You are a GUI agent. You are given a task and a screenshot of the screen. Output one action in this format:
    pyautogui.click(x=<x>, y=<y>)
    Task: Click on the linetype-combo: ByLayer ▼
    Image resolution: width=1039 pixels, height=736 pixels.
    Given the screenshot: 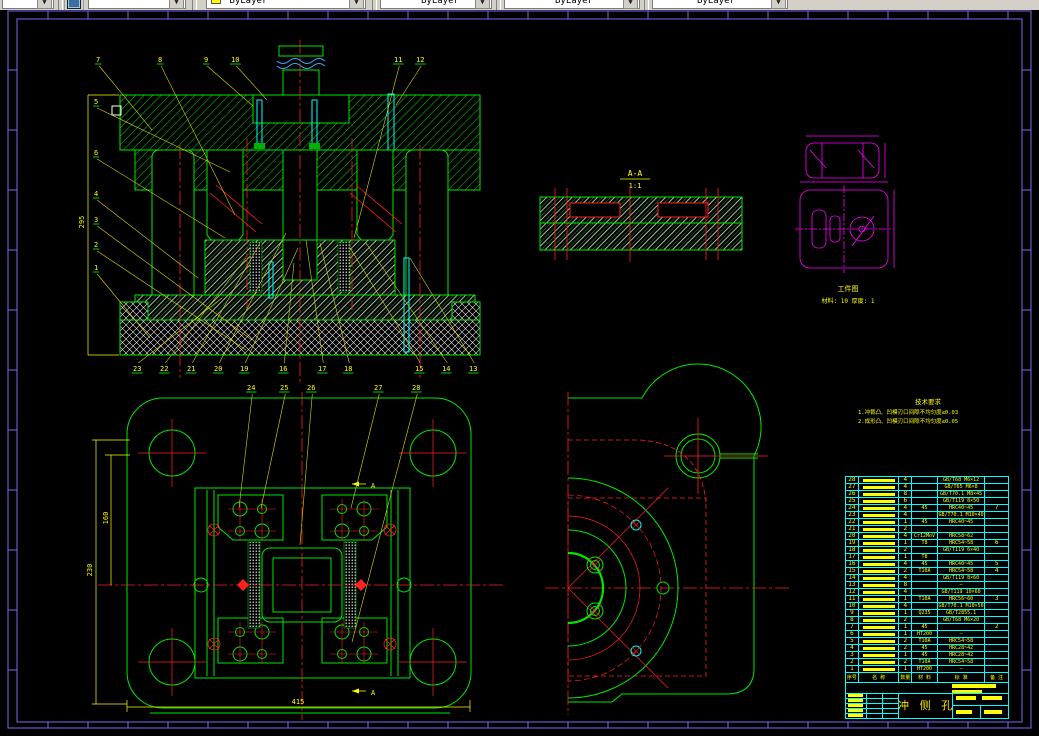 What is the action you would take?
    pyautogui.click(x=436, y=4)
    